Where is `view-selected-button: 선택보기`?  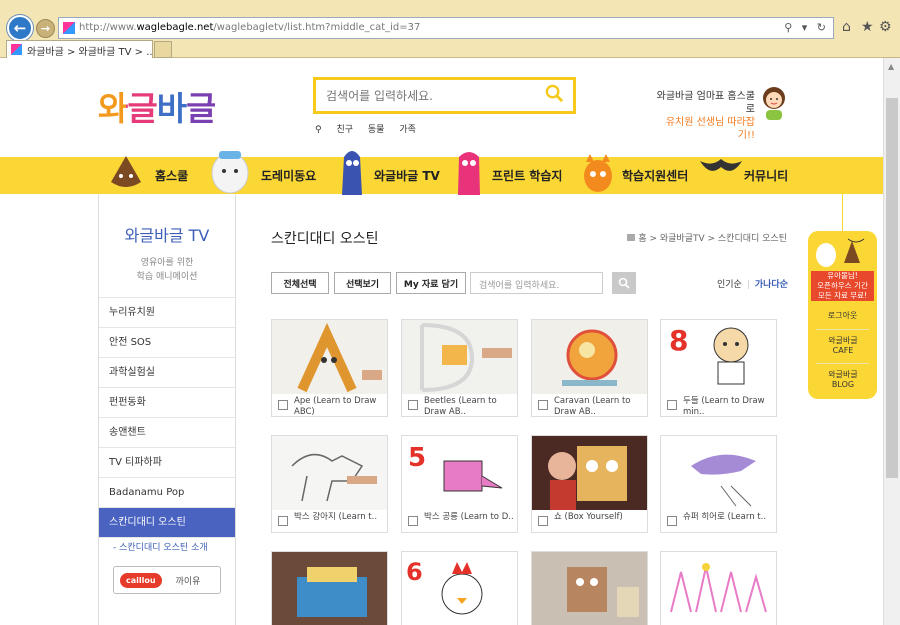 view-selected-button: 선택보기 is located at coordinates (362, 283).